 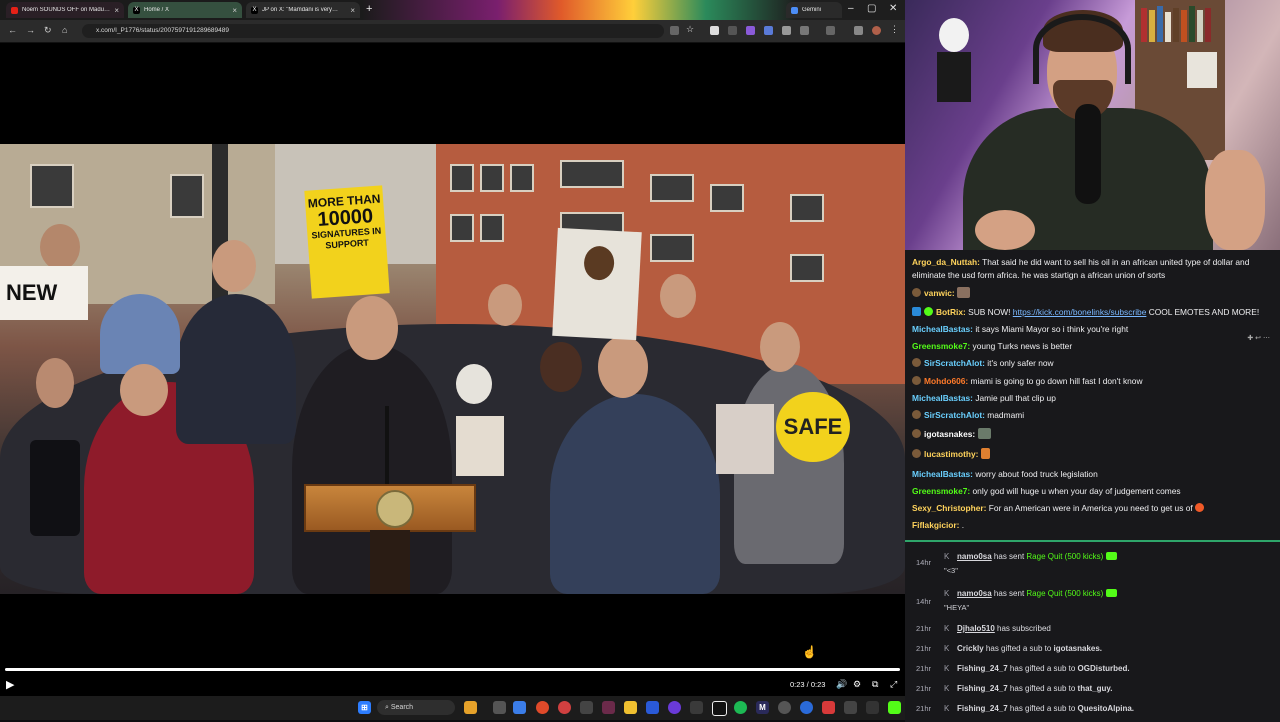 What do you see at coordinates (452, 669) in the screenshot?
I see `video-seek-bar` at bounding box center [452, 669].